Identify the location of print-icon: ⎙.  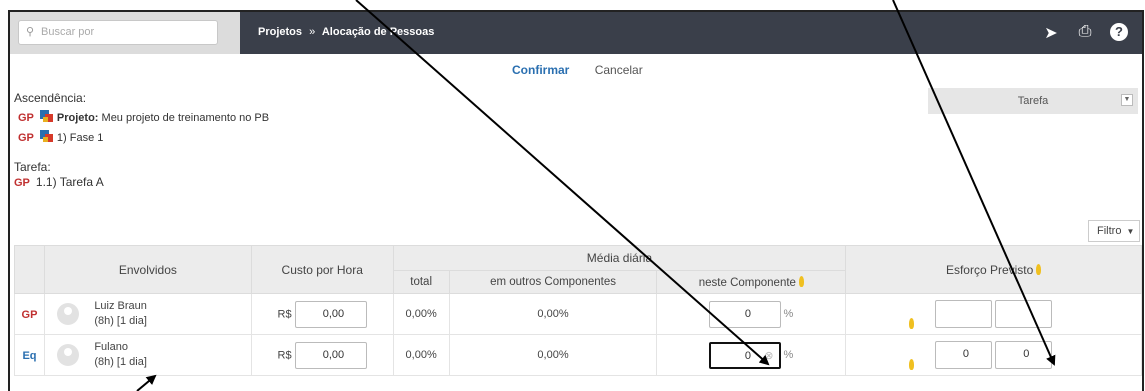
(1085, 33).